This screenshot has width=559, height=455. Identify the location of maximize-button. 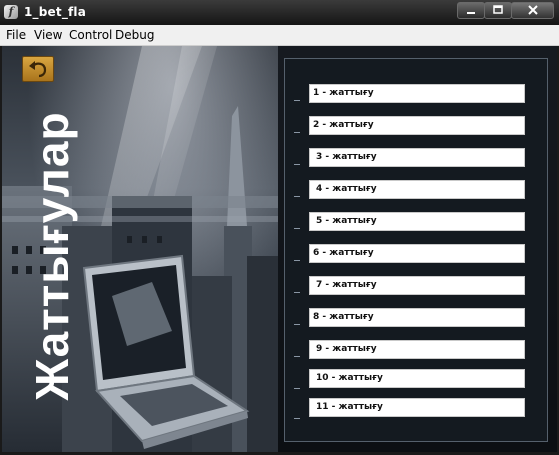
(498, 10).